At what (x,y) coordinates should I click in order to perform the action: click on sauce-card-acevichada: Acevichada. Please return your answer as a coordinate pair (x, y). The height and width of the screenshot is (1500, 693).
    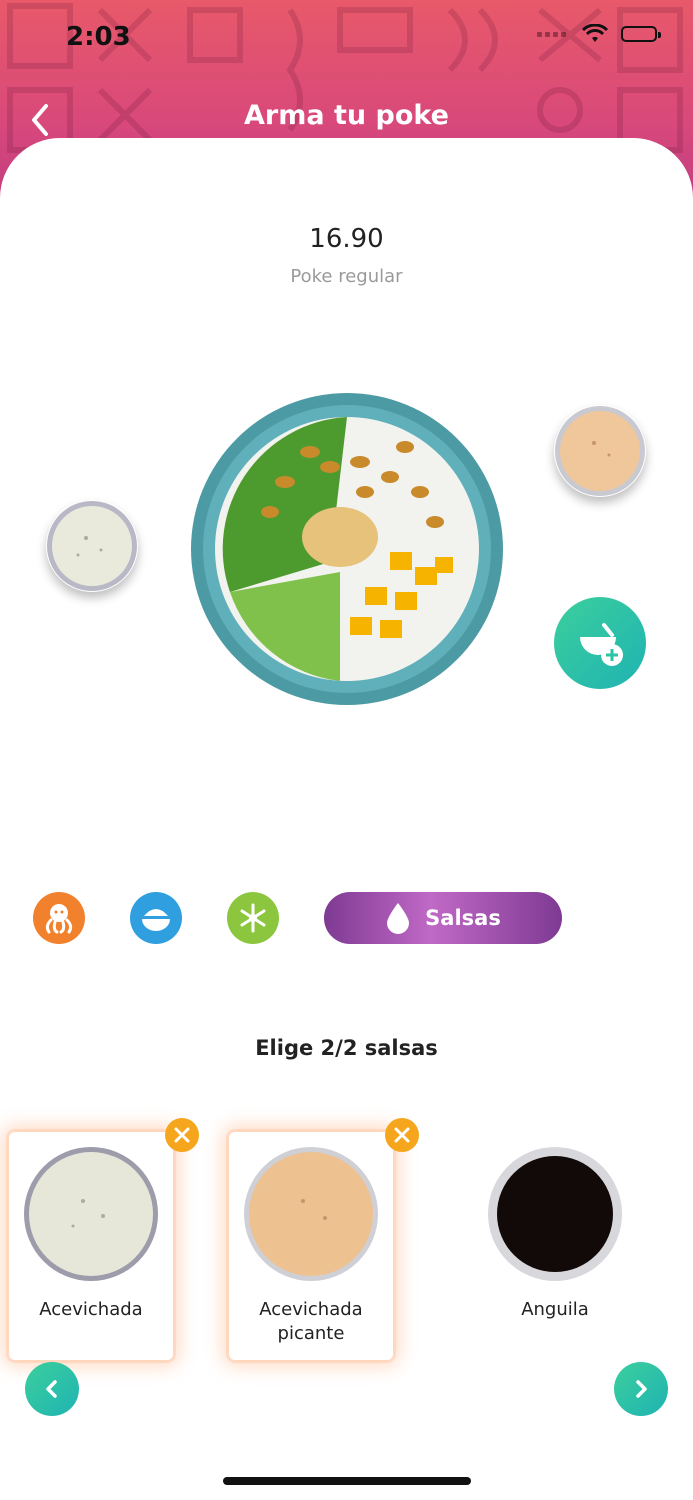
    Looking at the image, I should click on (91, 1246).